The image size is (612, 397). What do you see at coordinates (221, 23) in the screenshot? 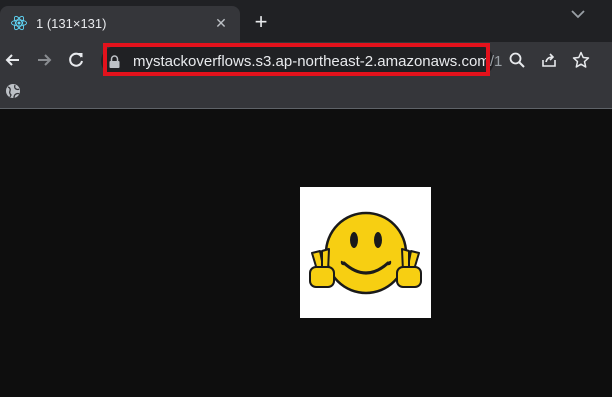
I see `close-tab-icon: ✕` at bounding box center [221, 23].